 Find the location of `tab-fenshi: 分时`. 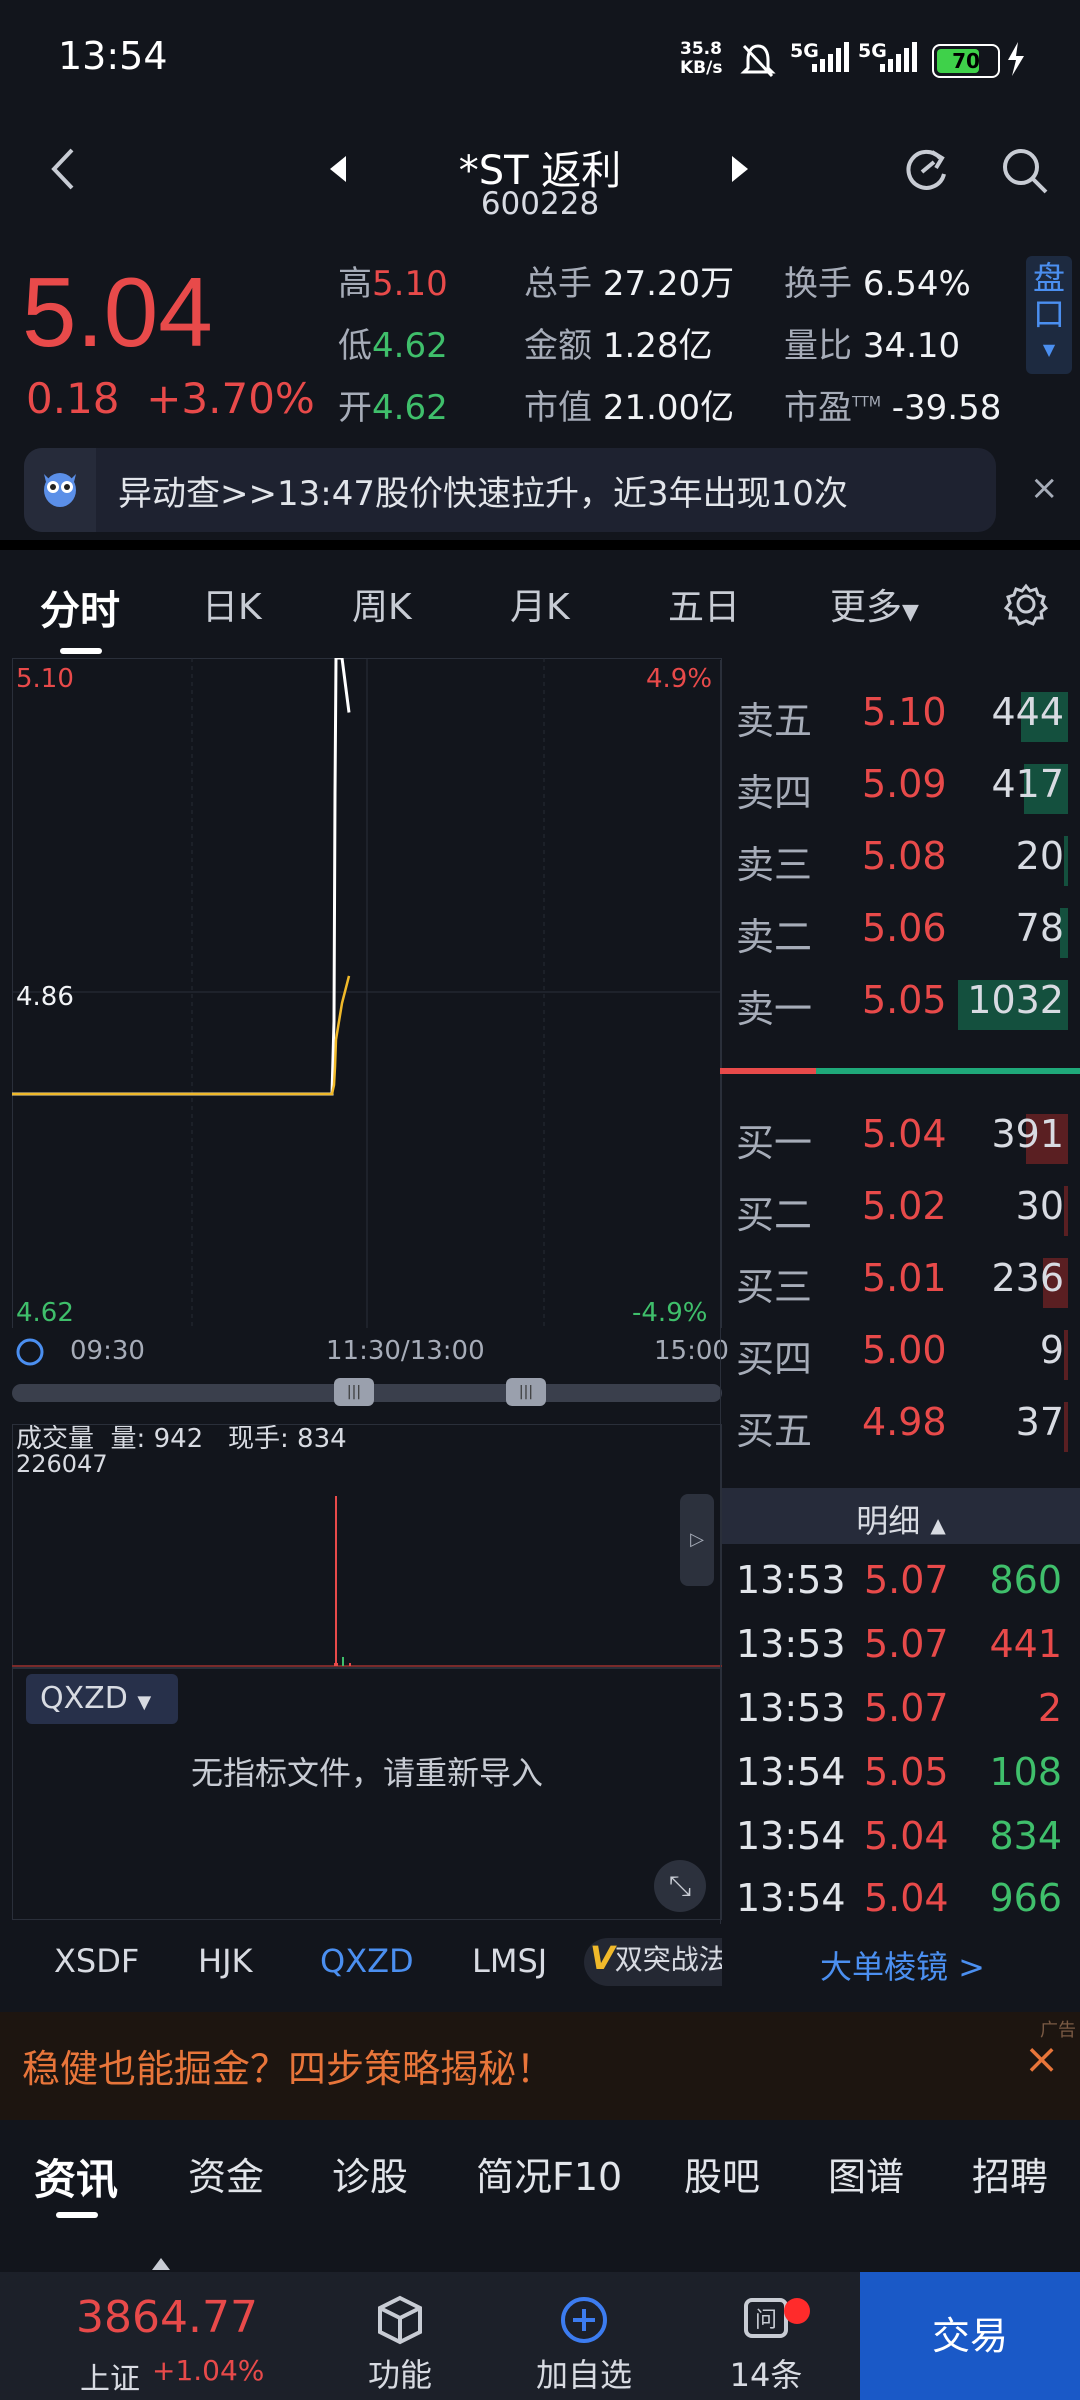

tab-fenshi: 分时 is located at coordinates (80, 607).